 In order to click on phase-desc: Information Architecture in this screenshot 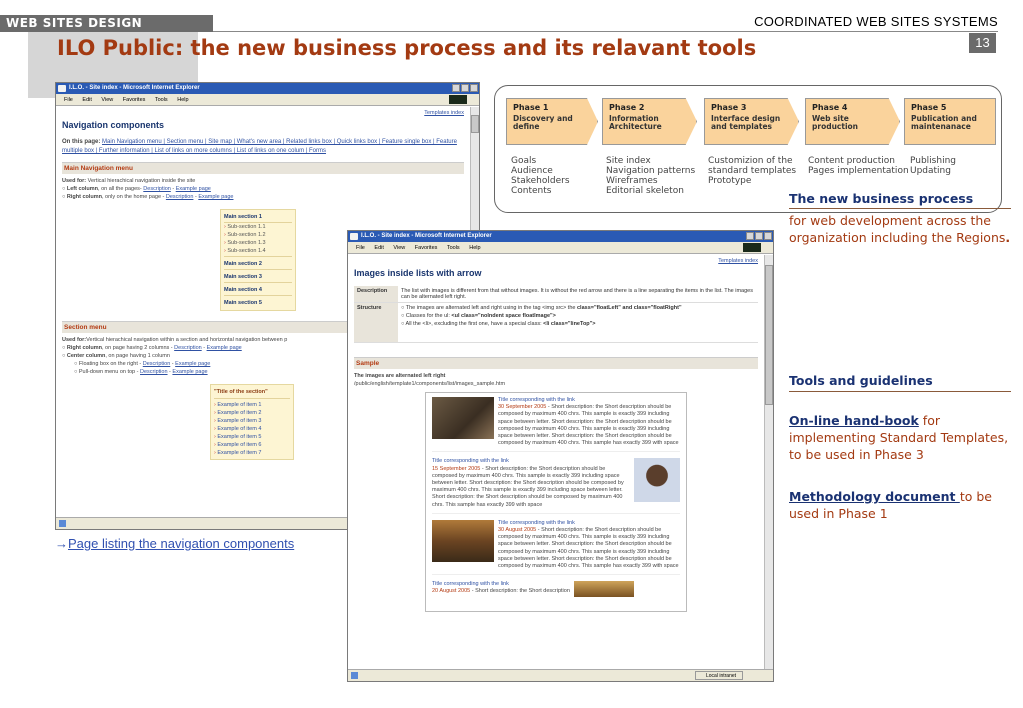, I will do `click(635, 122)`.